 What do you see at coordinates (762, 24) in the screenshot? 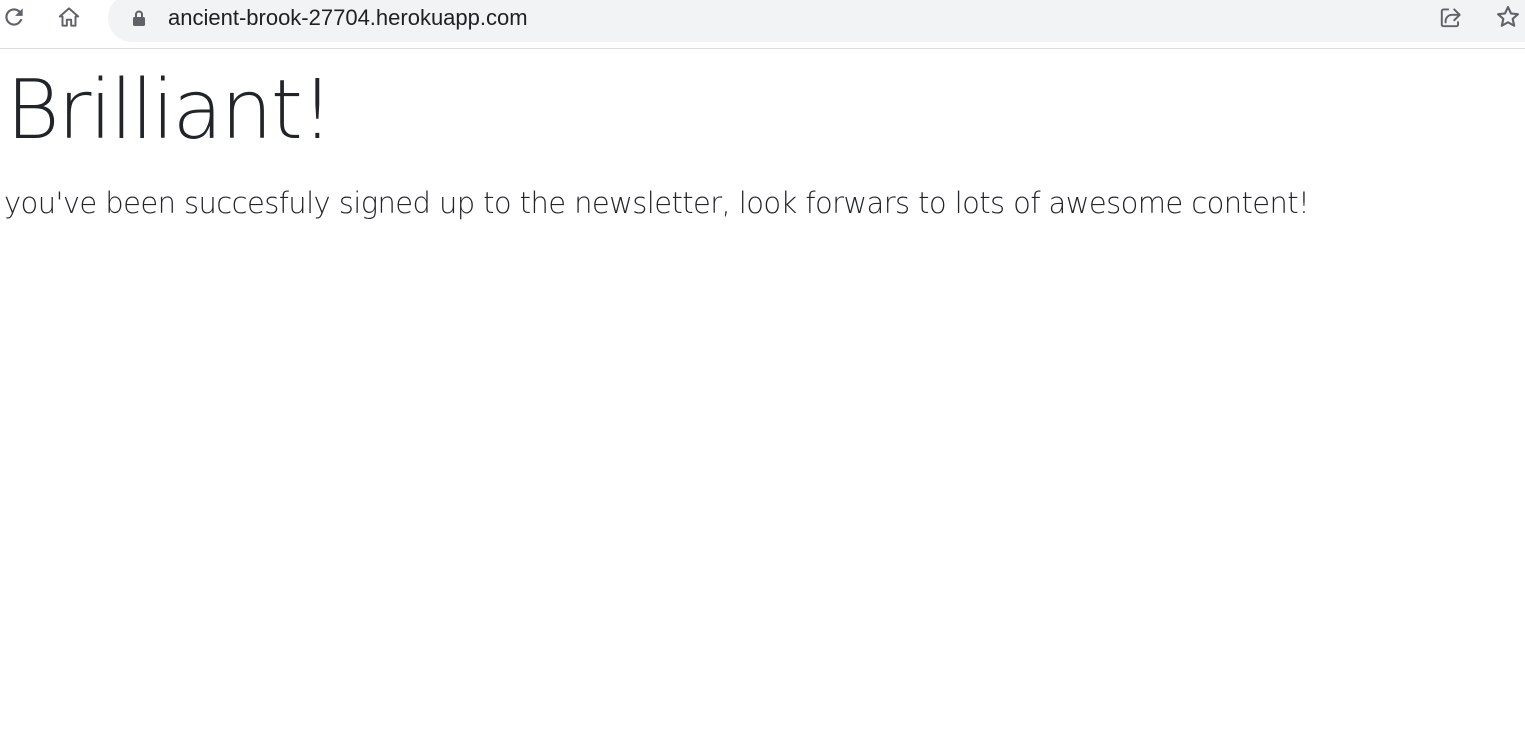
I see `browser-toolbar: ancient-brook-27704.herokuapp.com` at bounding box center [762, 24].